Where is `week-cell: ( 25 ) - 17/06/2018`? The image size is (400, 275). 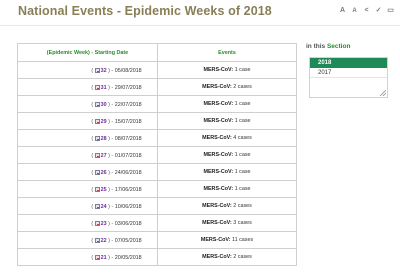 week-cell: ( 25 ) - 17/06/2018 is located at coordinates (87, 189).